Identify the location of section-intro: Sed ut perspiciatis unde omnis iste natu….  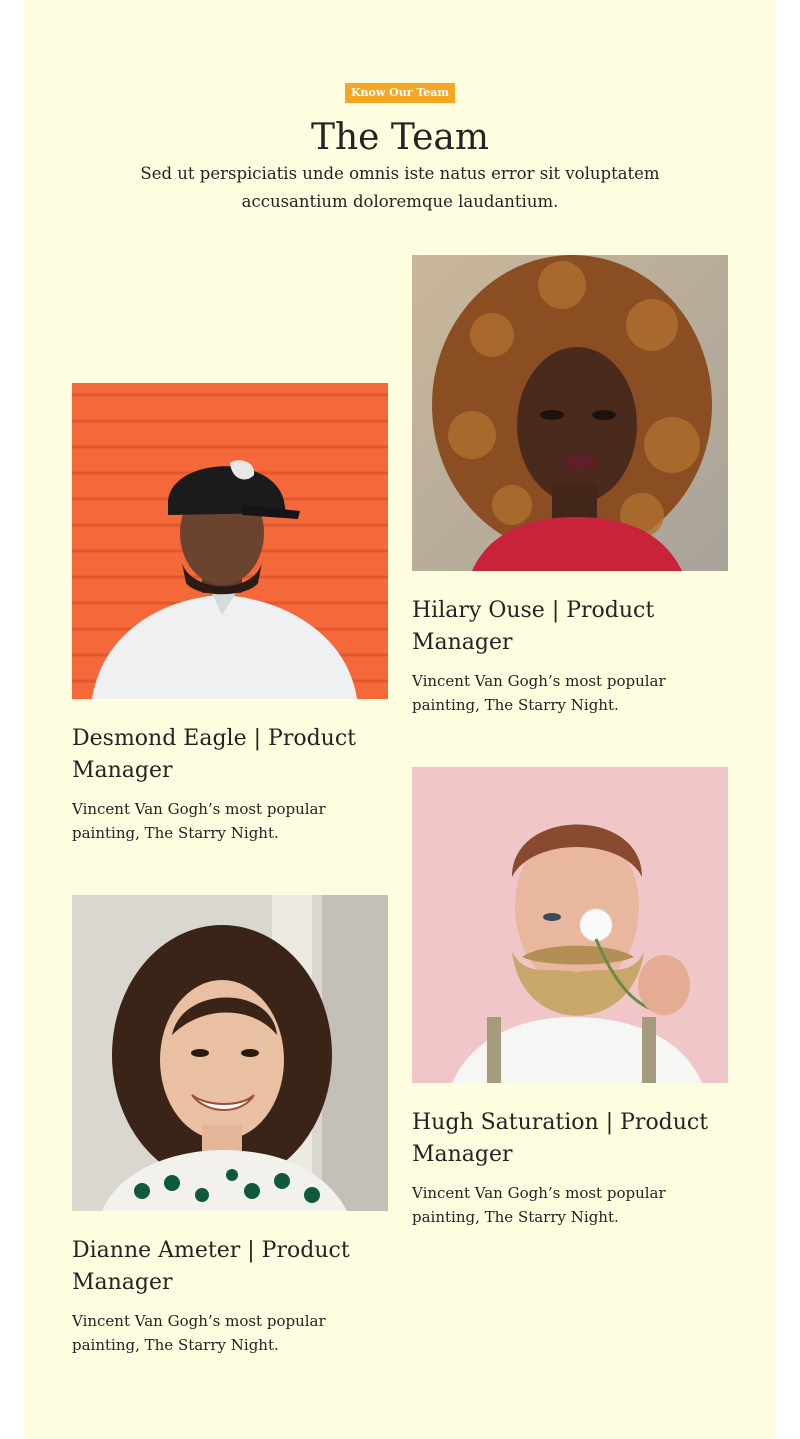
(400, 187).